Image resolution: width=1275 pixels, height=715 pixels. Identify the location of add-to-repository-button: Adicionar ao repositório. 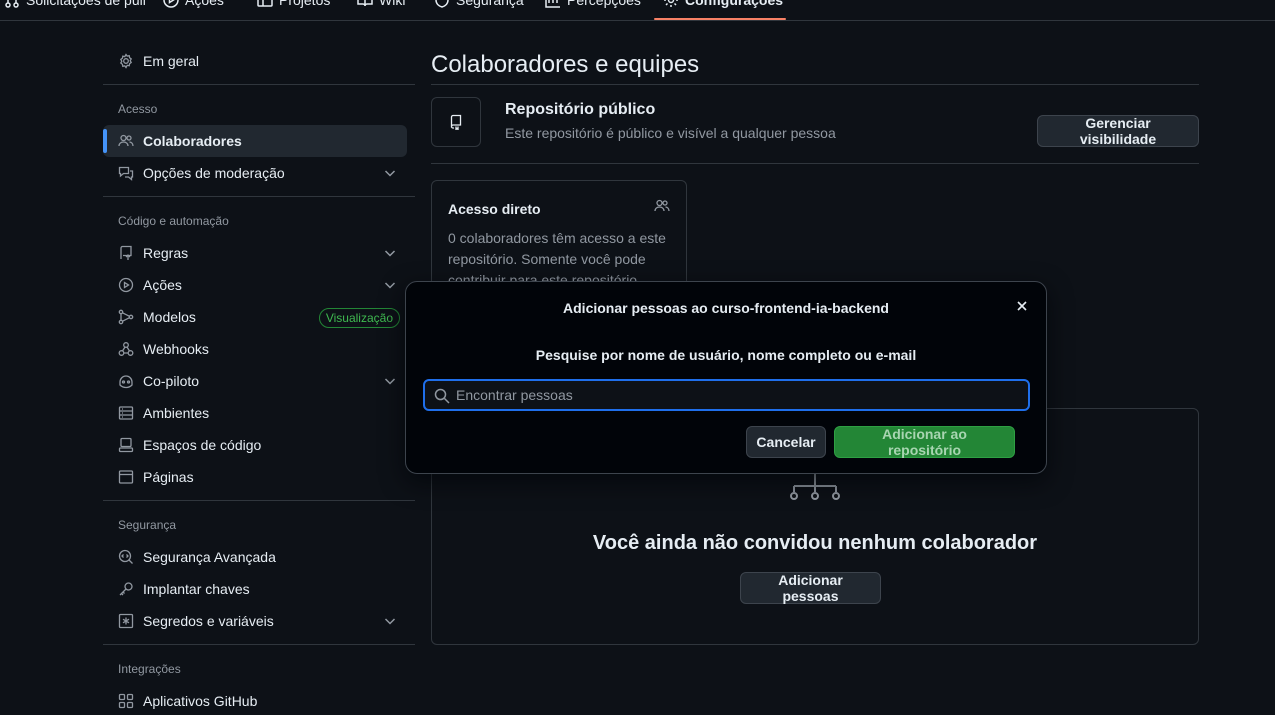
(924, 442).